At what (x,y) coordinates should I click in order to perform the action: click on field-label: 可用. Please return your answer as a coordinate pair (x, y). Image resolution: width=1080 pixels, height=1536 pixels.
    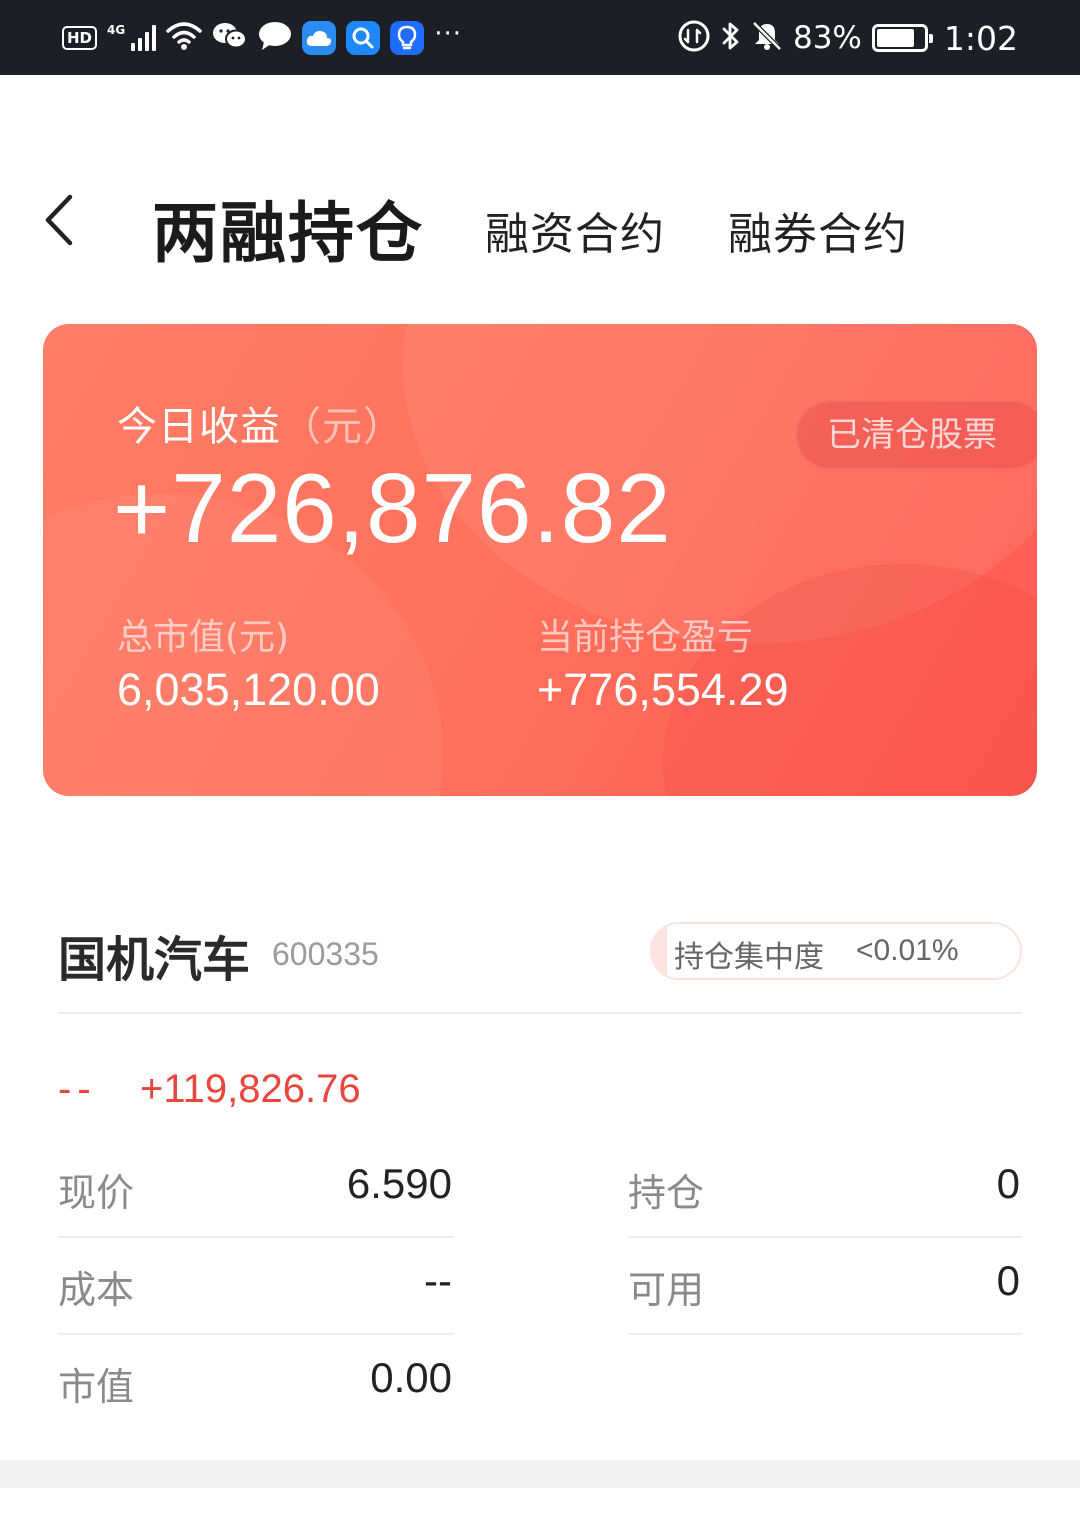
    Looking at the image, I should click on (666, 1290).